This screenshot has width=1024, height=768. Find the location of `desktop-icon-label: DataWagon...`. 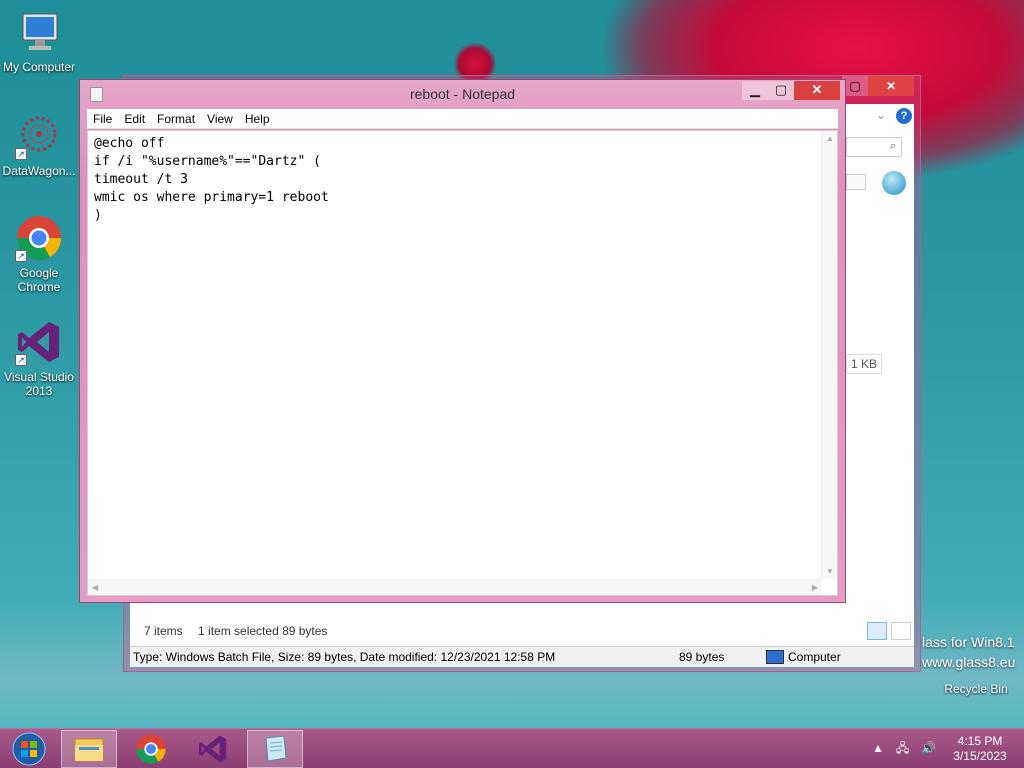

desktop-icon-label: DataWagon... is located at coordinates (39, 171).